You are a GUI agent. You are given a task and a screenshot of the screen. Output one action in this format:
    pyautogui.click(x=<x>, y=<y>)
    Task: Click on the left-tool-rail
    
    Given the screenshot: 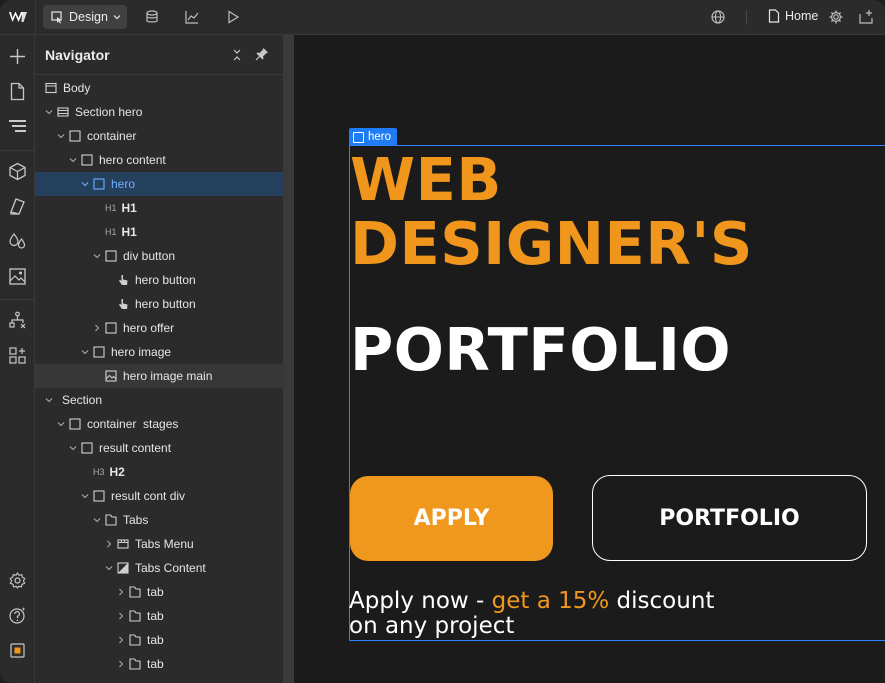 What is the action you would take?
    pyautogui.click(x=17, y=359)
    